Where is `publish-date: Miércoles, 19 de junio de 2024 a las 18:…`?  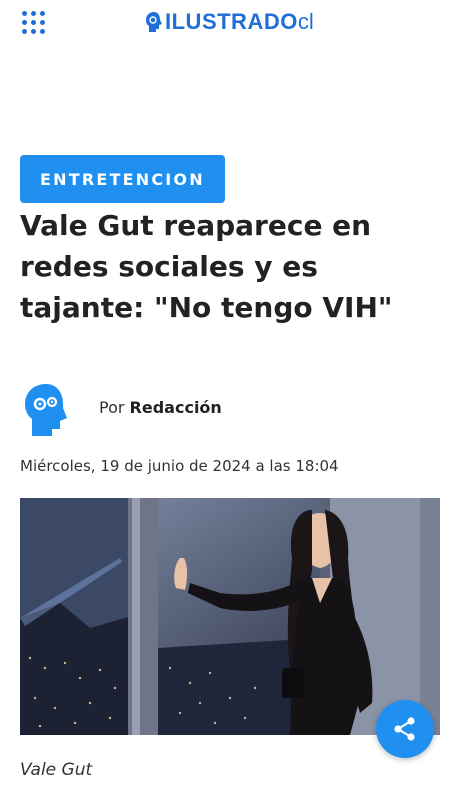
publish-date: Miércoles, 19 de junio de 2024 a las 18:… is located at coordinates (179, 466).